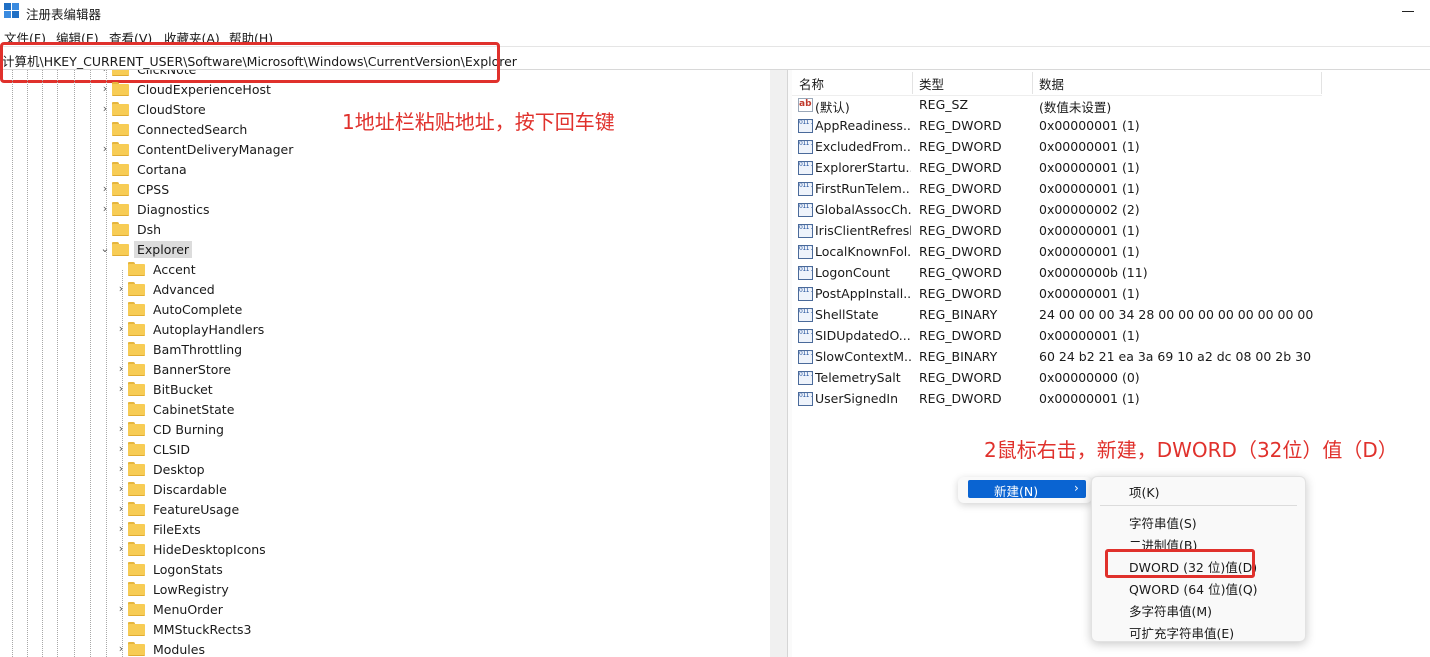 The height and width of the screenshot is (657, 1430). What do you see at coordinates (194, 409) in the screenshot?
I see `tree-item-label: CabinetState` at bounding box center [194, 409].